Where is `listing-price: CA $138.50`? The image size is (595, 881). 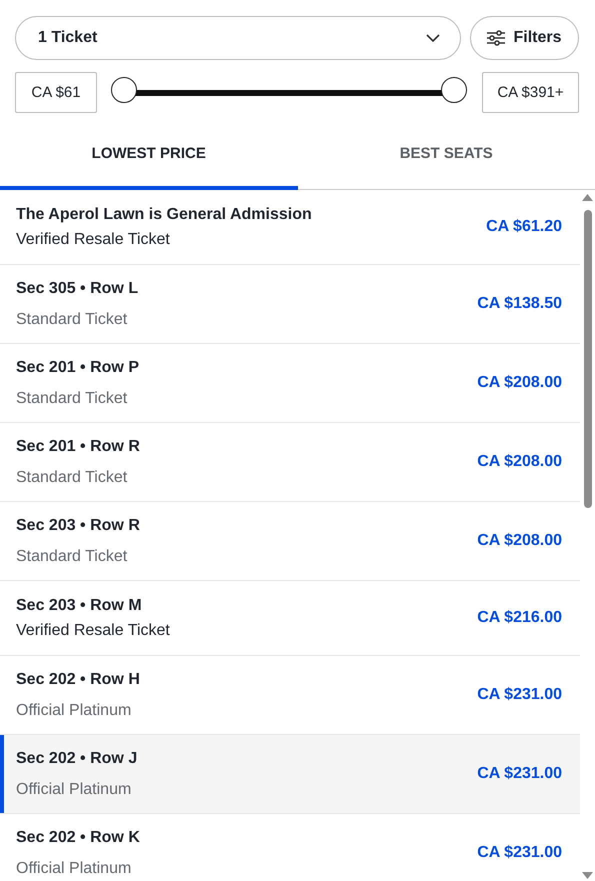
listing-price: CA $138.50 is located at coordinates (519, 304).